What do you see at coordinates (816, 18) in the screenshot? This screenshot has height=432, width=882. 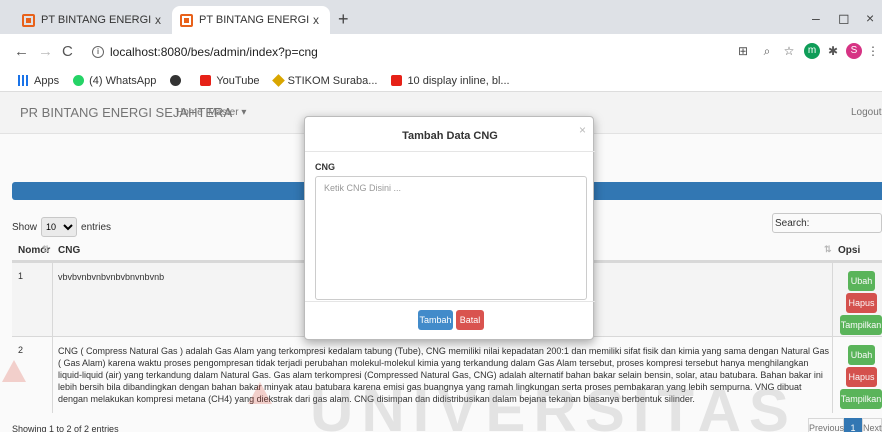 I see `window-minimize-button: –` at bounding box center [816, 18].